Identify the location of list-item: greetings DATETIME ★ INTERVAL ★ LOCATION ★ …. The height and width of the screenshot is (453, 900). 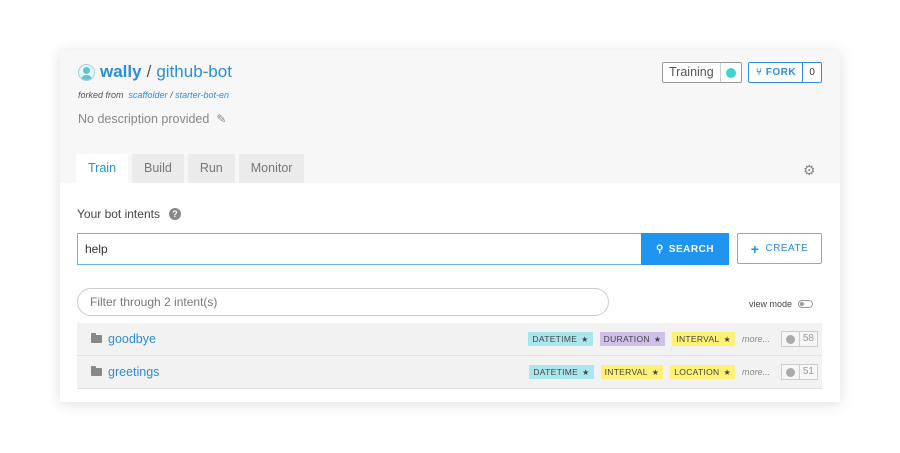
(449, 372).